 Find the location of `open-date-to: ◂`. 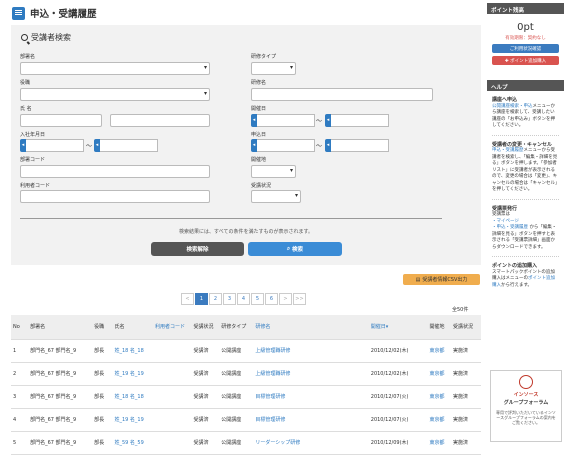

open-date-to: ◂ is located at coordinates (357, 120).